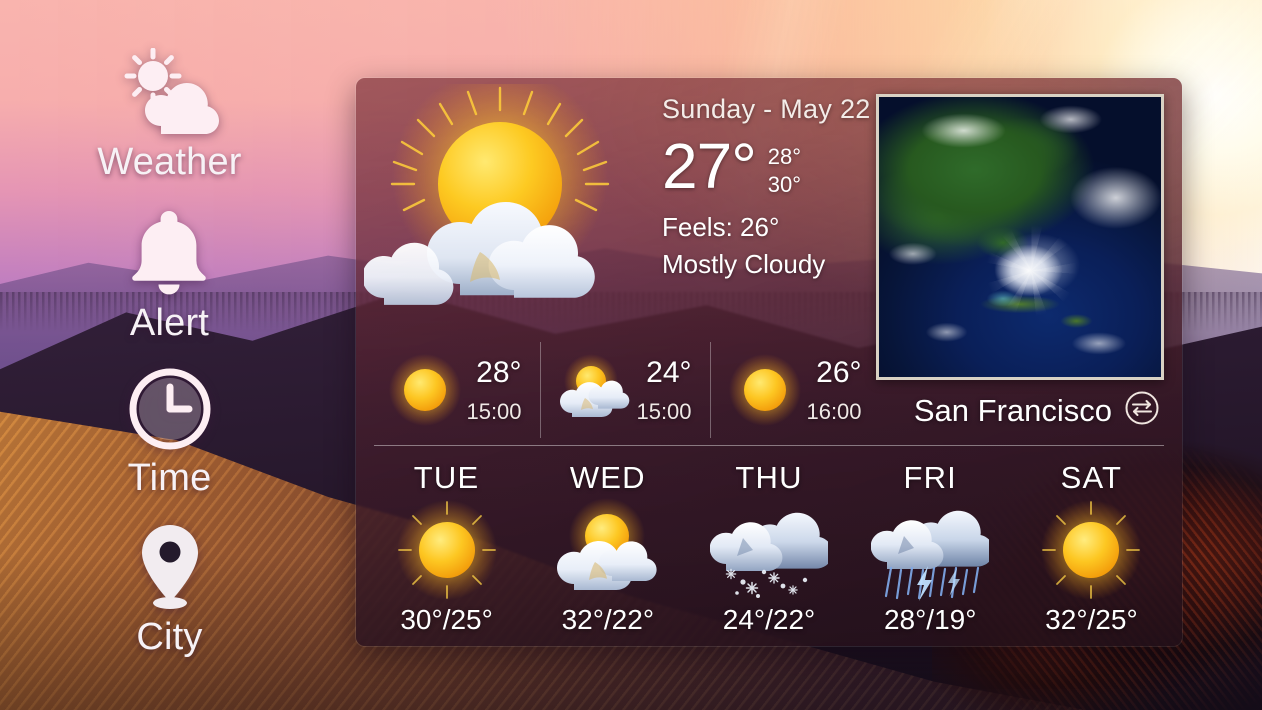 This screenshot has height=710, width=1262. Describe the element at coordinates (446, 619) in the screenshot. I see `daily-temps: 30°/25°` at that location.